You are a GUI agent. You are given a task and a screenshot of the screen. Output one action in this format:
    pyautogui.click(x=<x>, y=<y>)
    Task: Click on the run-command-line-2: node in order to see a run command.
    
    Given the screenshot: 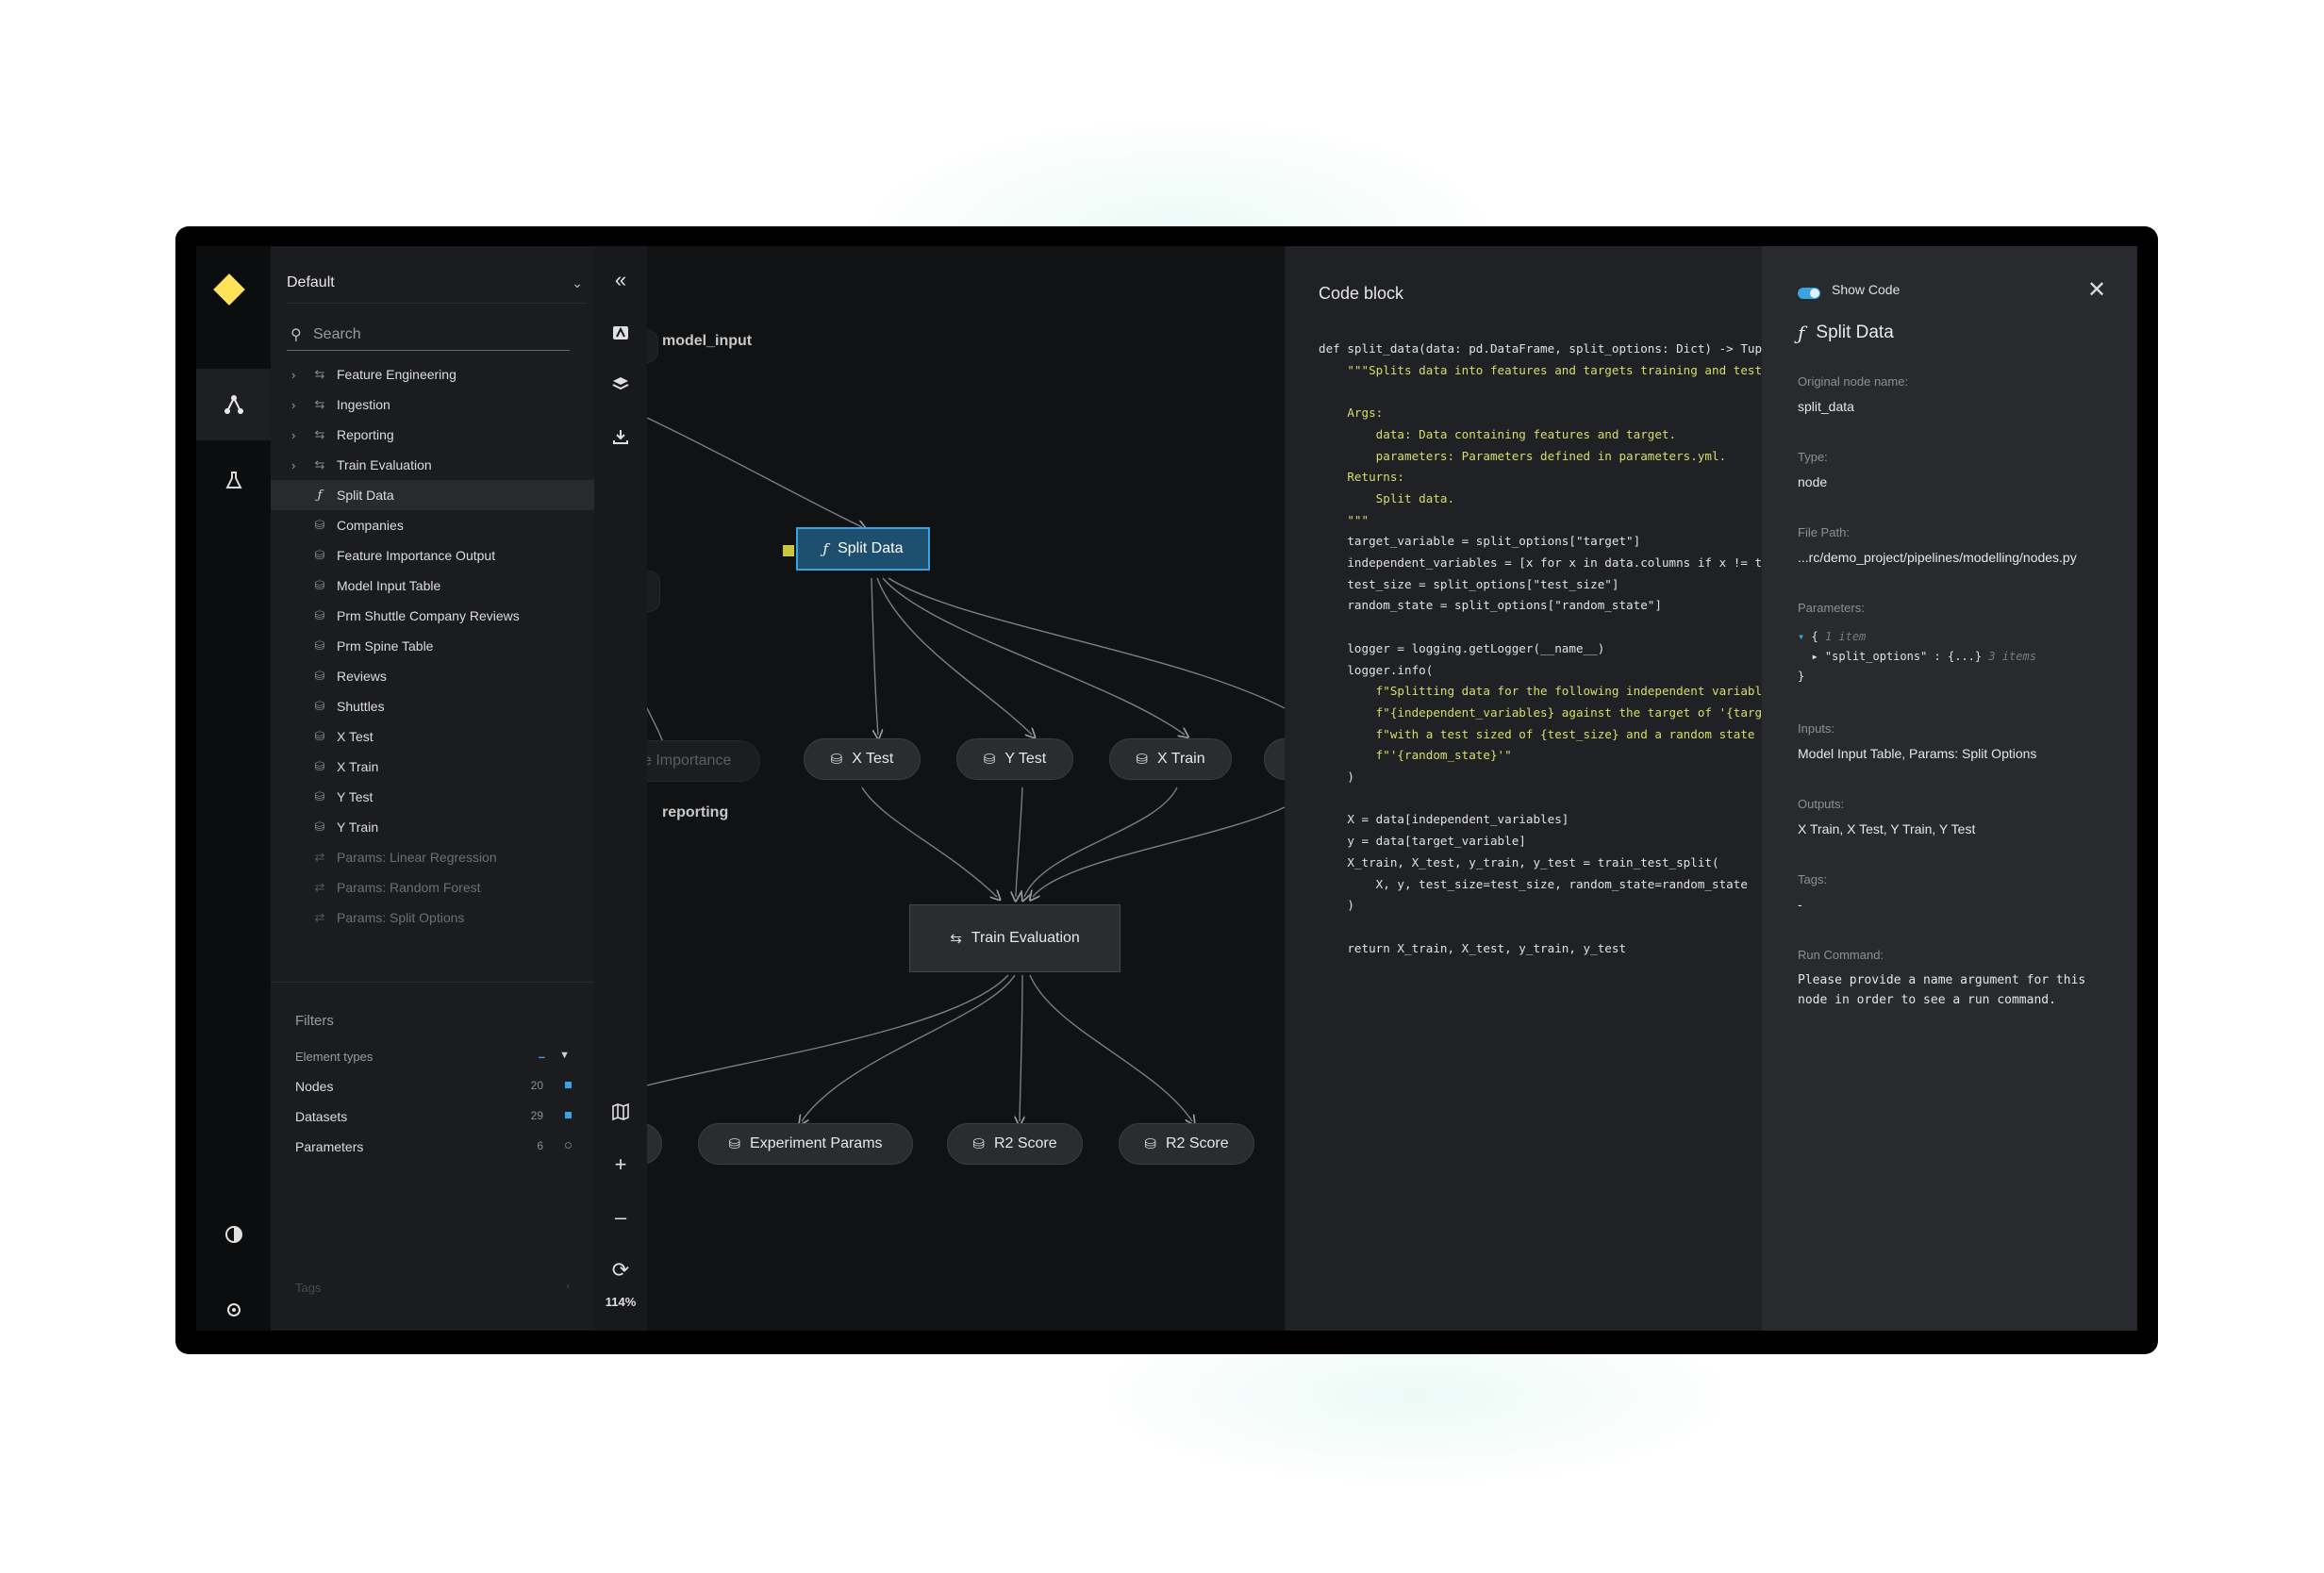 What is the action you would take?
    pyautogui.click(x=1927, y=1000)
    